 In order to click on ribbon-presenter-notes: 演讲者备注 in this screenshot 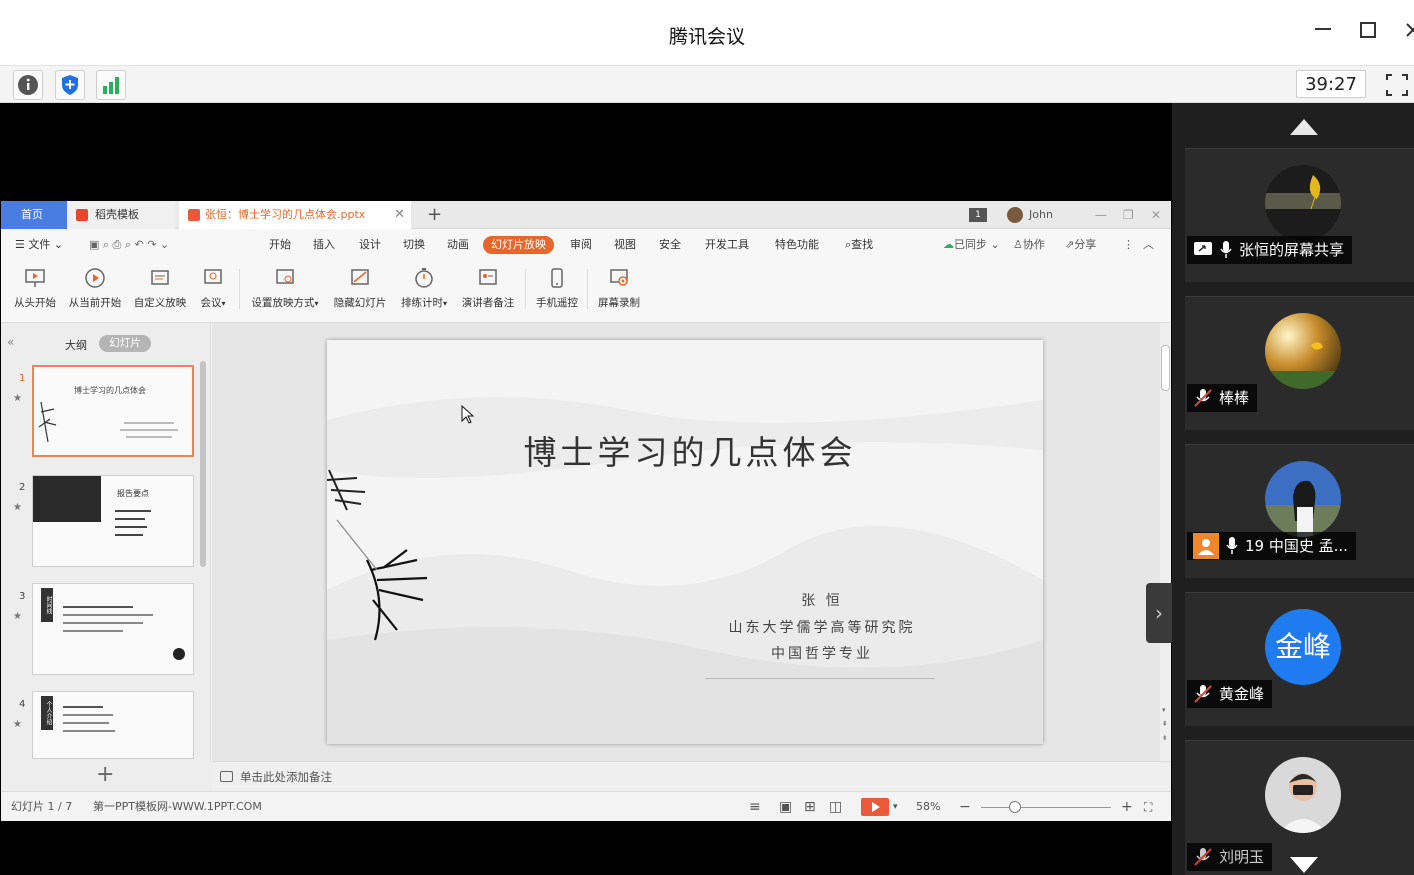, I will do `click(488, 290)`.